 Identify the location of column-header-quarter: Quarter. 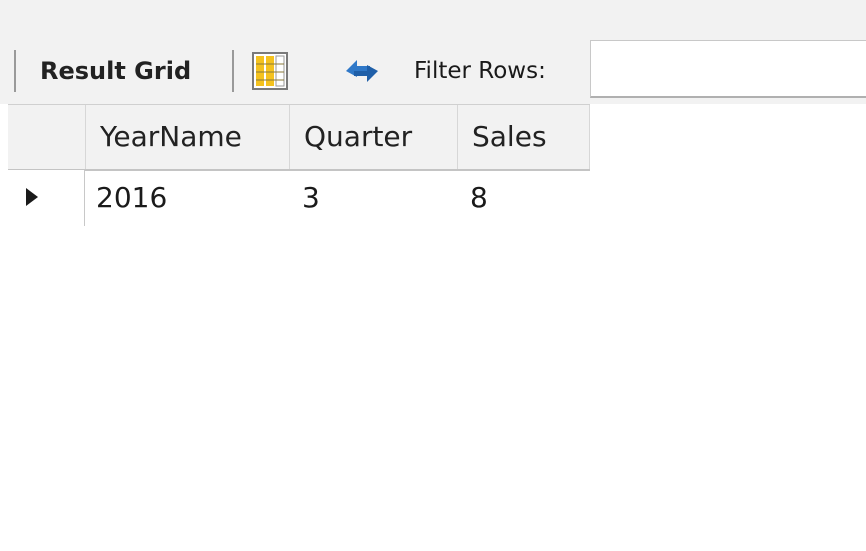
(374, 137).